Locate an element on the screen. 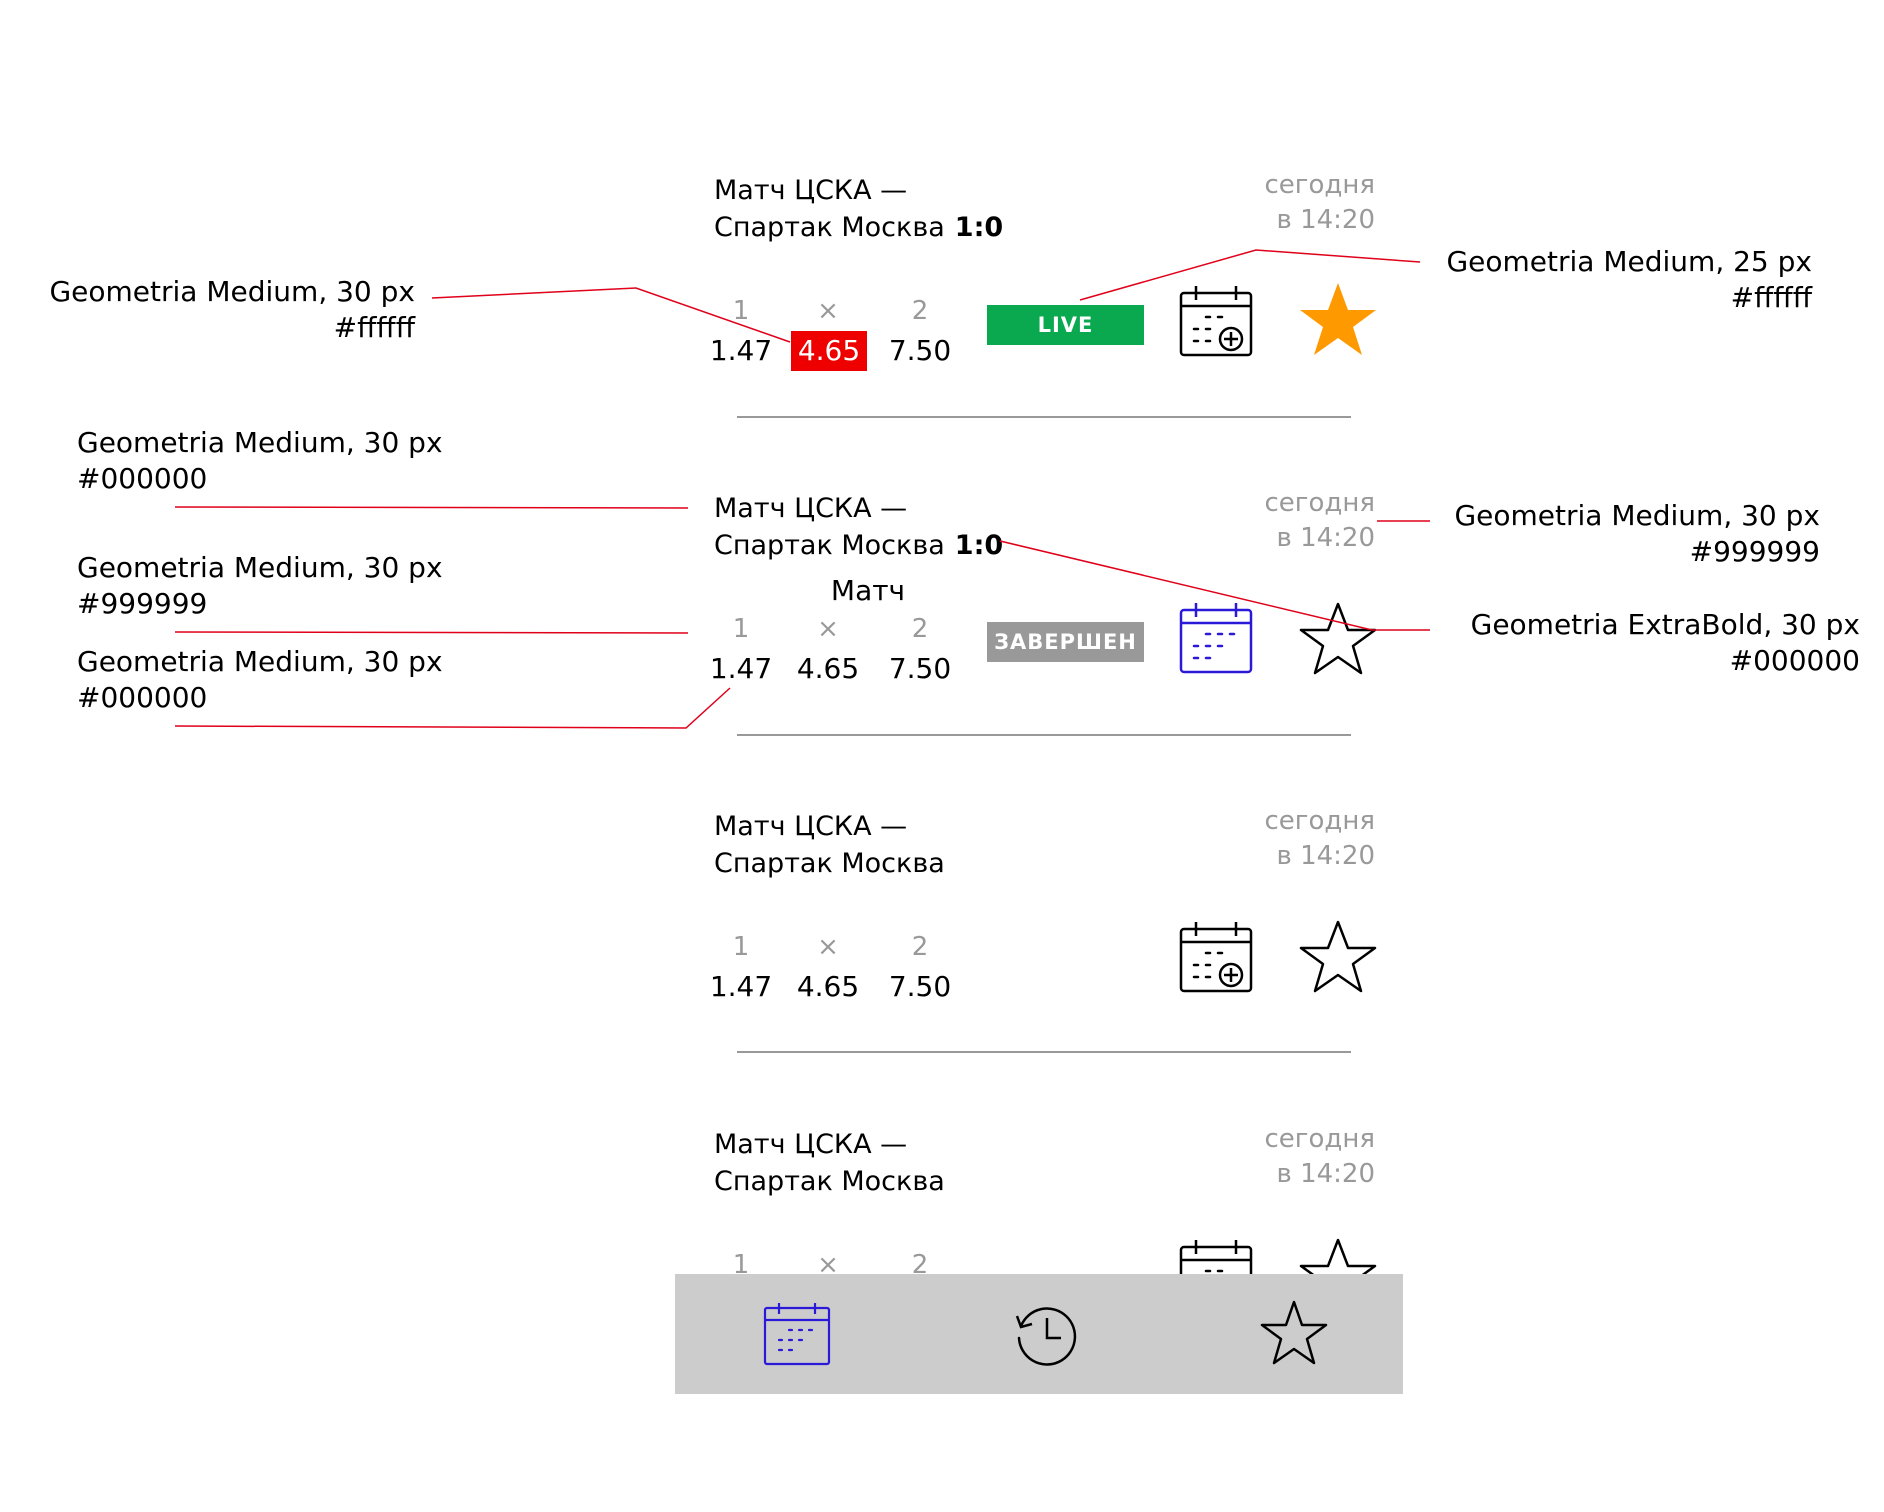 The image size is (1884, 1512). annotation-live-badge: Geometria Medium, 25 px #ffffff is located at coordinates (1629, 279).